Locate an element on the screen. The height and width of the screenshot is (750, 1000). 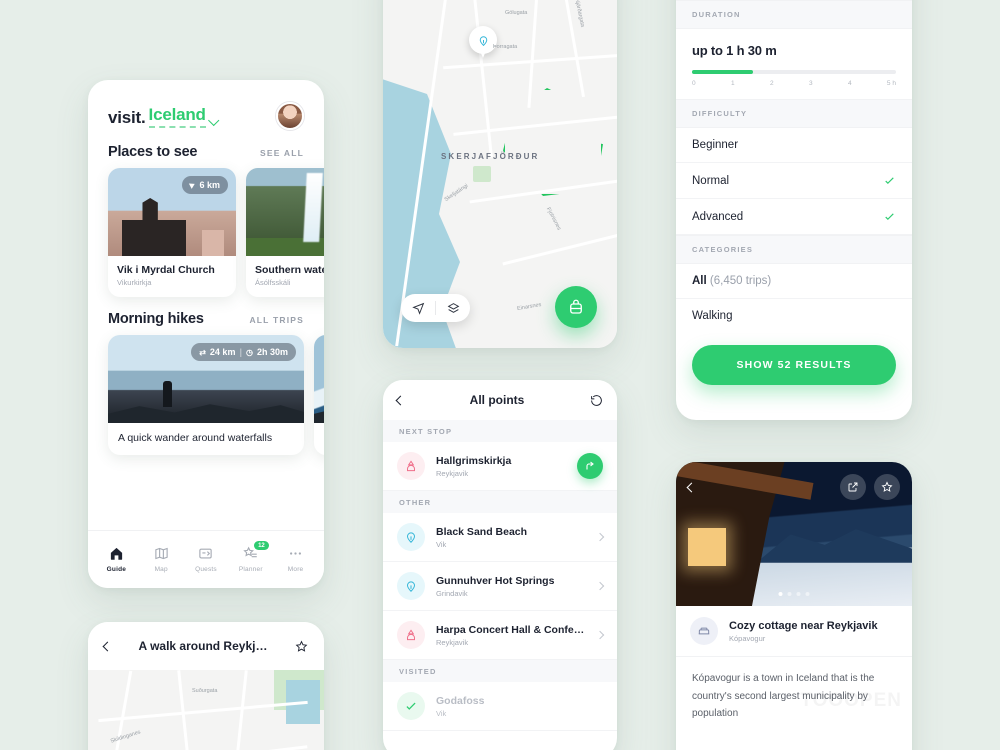
nav-item-guide: Guide is located at coordinates (116, 559).